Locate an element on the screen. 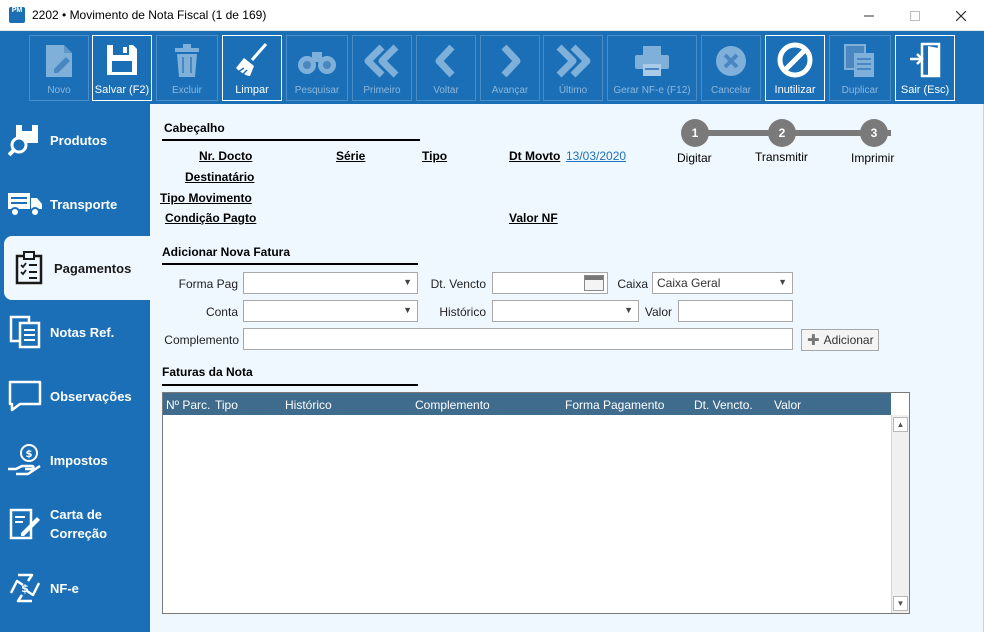 This screenshot has height=632, width=984. table-vertical-scrollbar: ▲ ▼ is located at coordinates (900, 514).